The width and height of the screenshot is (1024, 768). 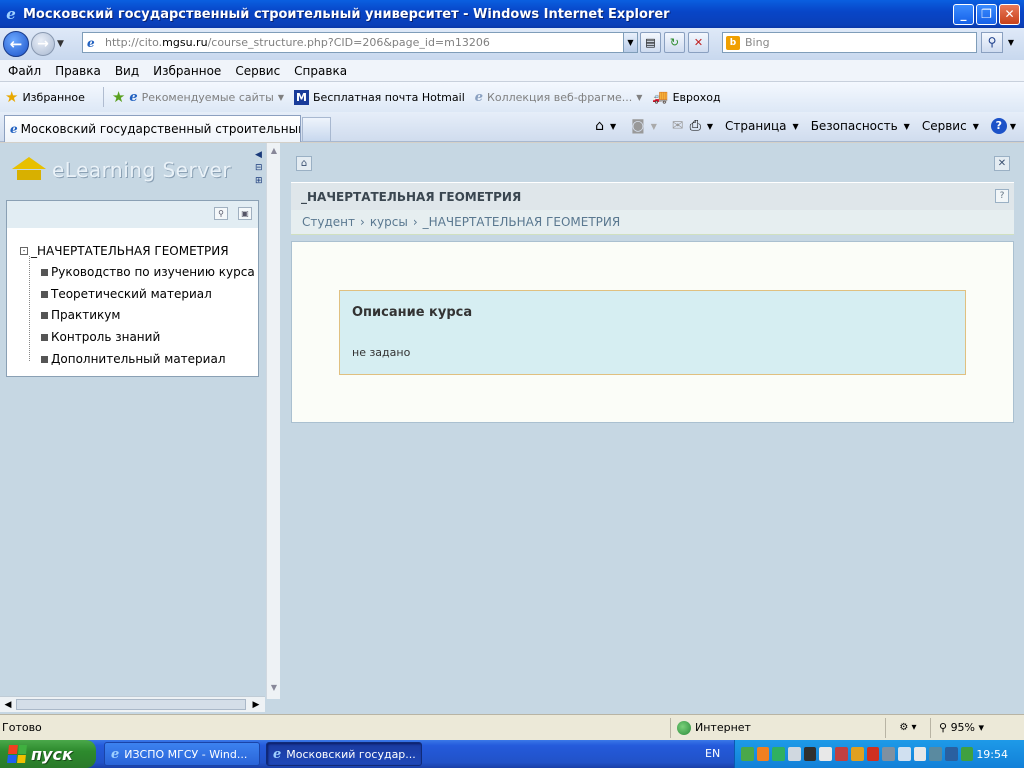 What do you see at coordinates (695, 126) in the screenshot?
I see `print-icon: ⎙` at bounding box center [695, 126].